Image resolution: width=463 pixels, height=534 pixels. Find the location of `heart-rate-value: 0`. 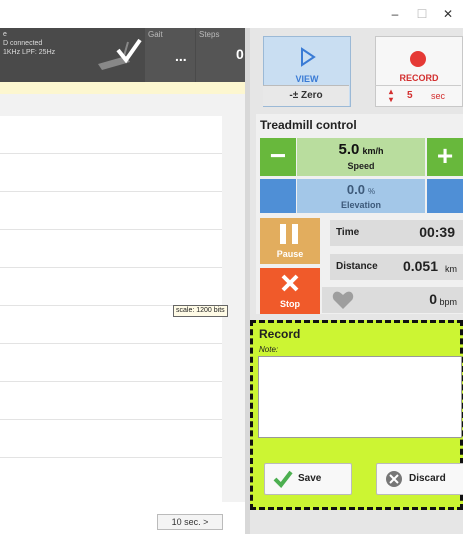

heart-rate-value: 0 is located at coordinates (433, 299).